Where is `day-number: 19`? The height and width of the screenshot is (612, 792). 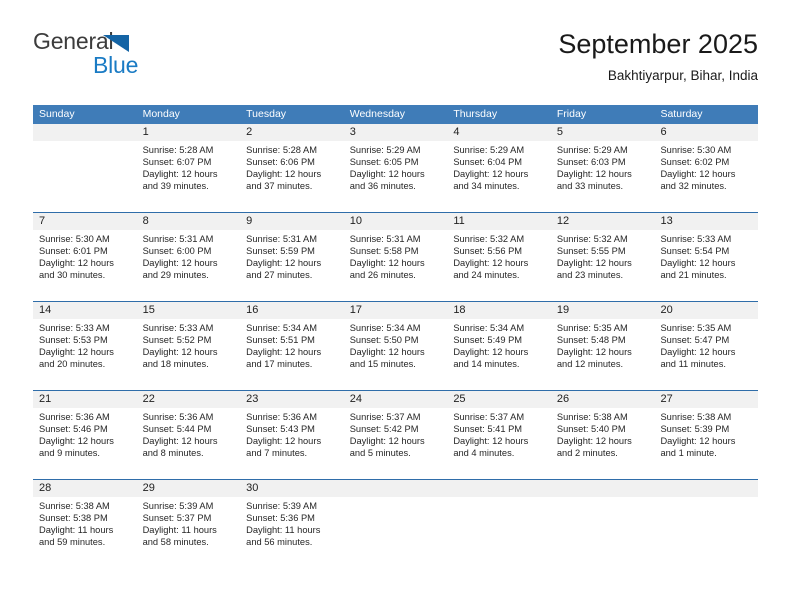 day-number: 19 is located at coordinates (603, 310).